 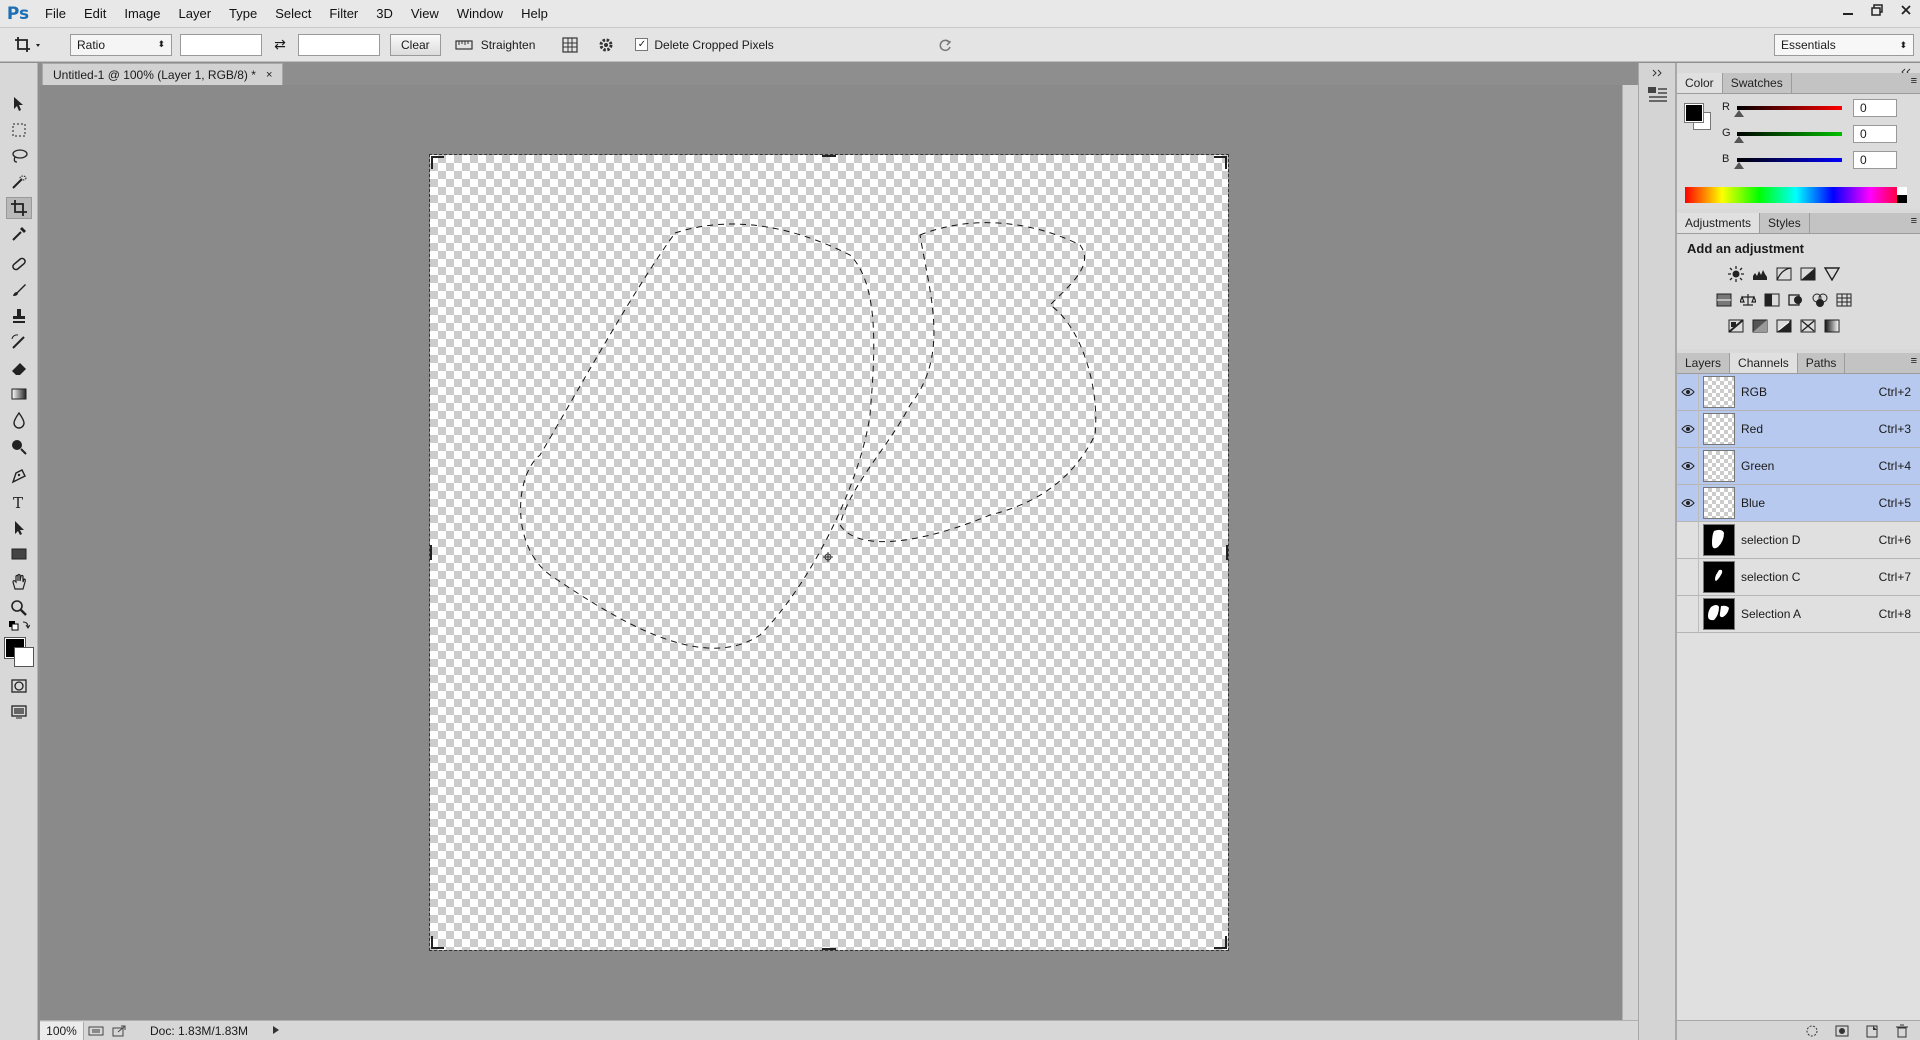 What do you see at coordinates (1808, 274) in the screenshot?
I see `exposure-icon` at bounding box center [1808, 274].